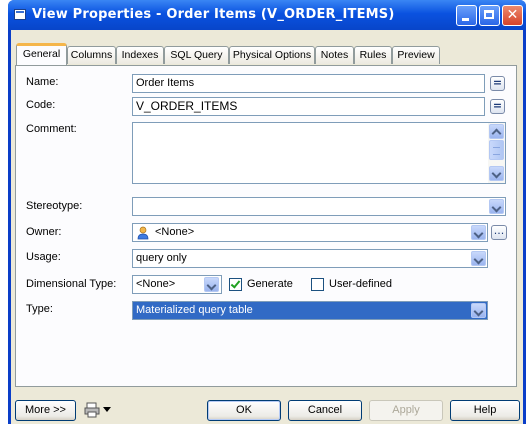  What do you see at coordinates (45, 410) in the screenshot?
I see `more-button: More >>` at bounding box center [45, 410].